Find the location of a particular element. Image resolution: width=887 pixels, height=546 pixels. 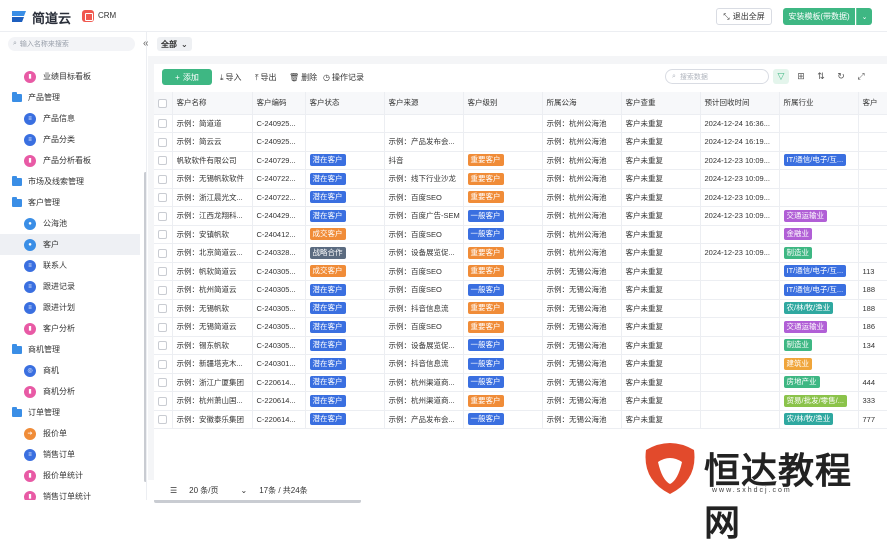

import-button: ⤓ 导入 is located at coordinates (231, 77).